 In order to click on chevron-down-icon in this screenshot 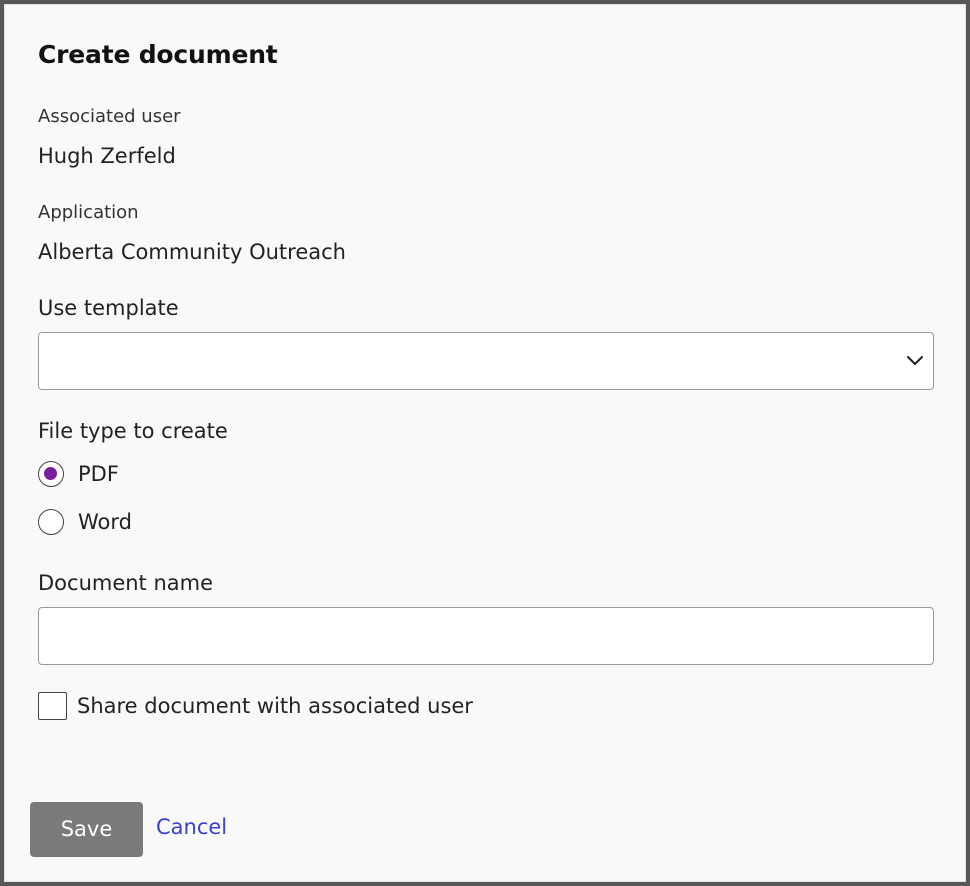, I will do `click(915, 360)`.